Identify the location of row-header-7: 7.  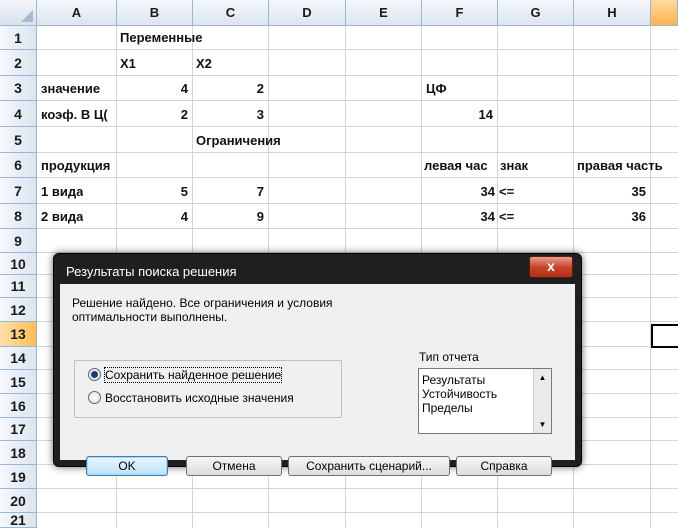
(18, 191).